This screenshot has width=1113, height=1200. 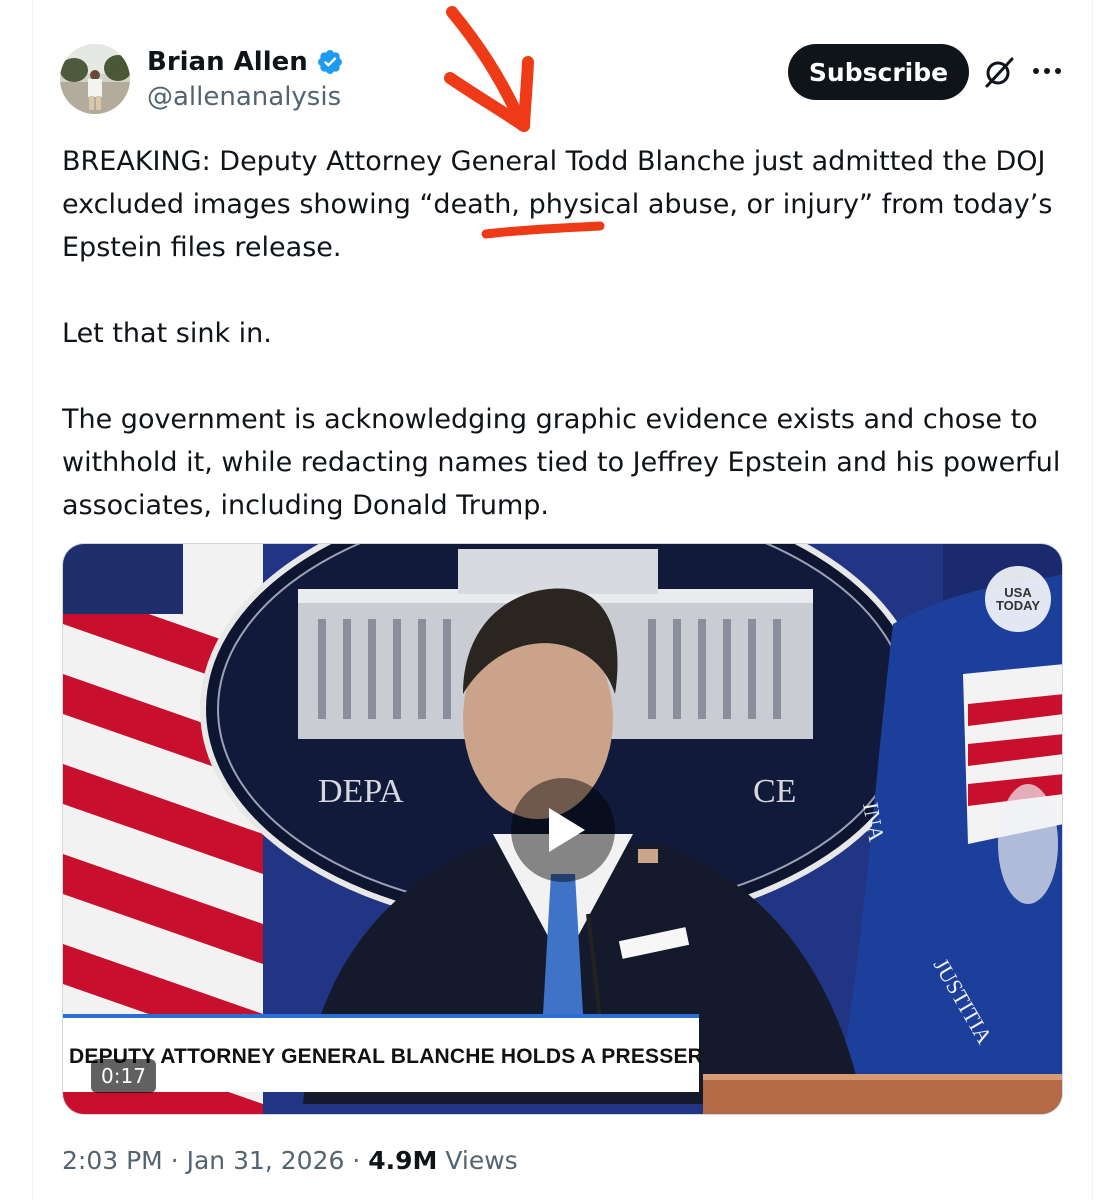 I want to click on author-handle: @allenanalysis, so click(x=244, y=97).